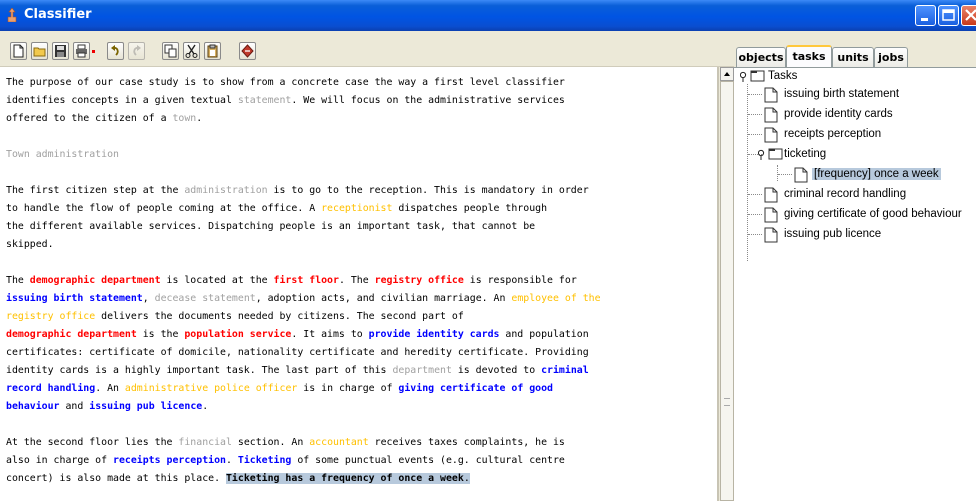 The image size is (976, 501). What do you see at coordinates (30, 244) in the screenshot?
I see `text-line: skipped.` at bounding box center [30, 244].